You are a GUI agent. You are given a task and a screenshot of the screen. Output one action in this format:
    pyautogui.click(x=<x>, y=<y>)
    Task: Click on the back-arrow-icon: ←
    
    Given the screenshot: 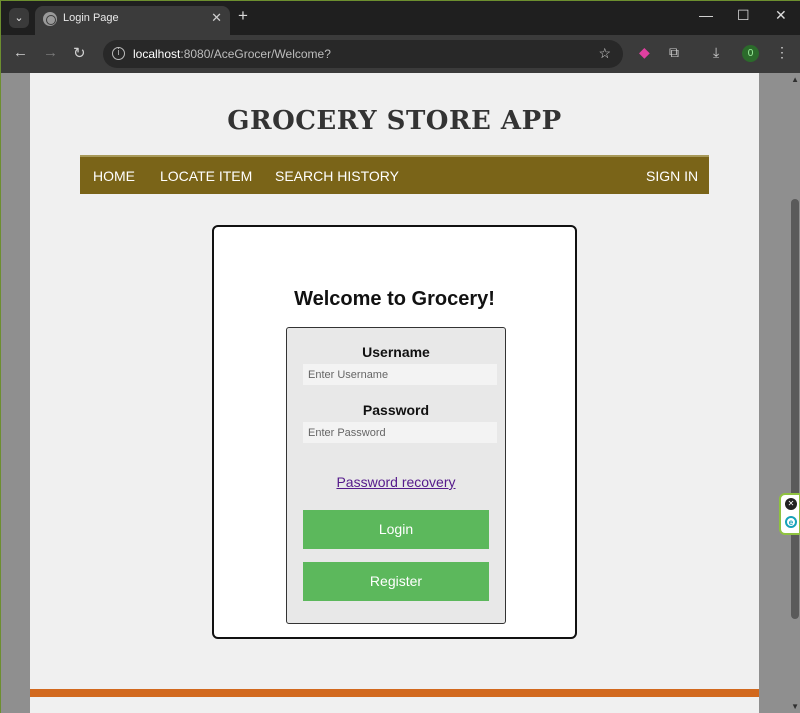 What is the action you would take?
    pyautogui.click(x=20, y=52)
    